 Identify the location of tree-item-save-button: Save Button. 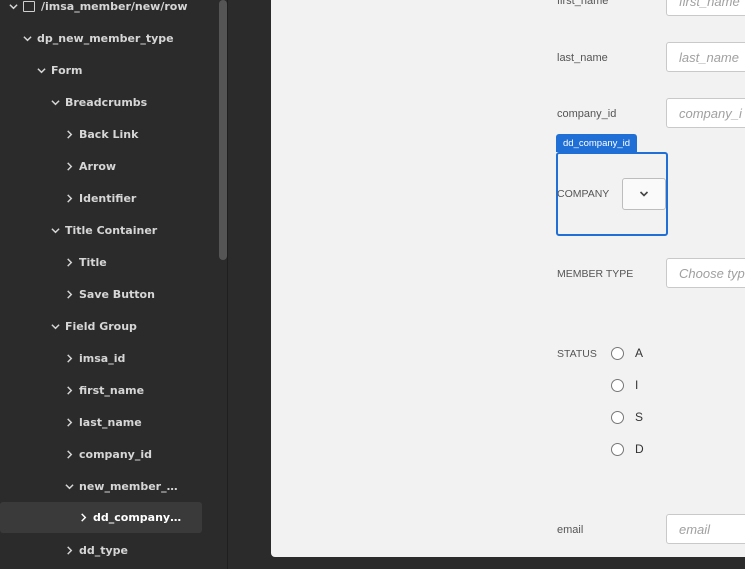
(108, 294).